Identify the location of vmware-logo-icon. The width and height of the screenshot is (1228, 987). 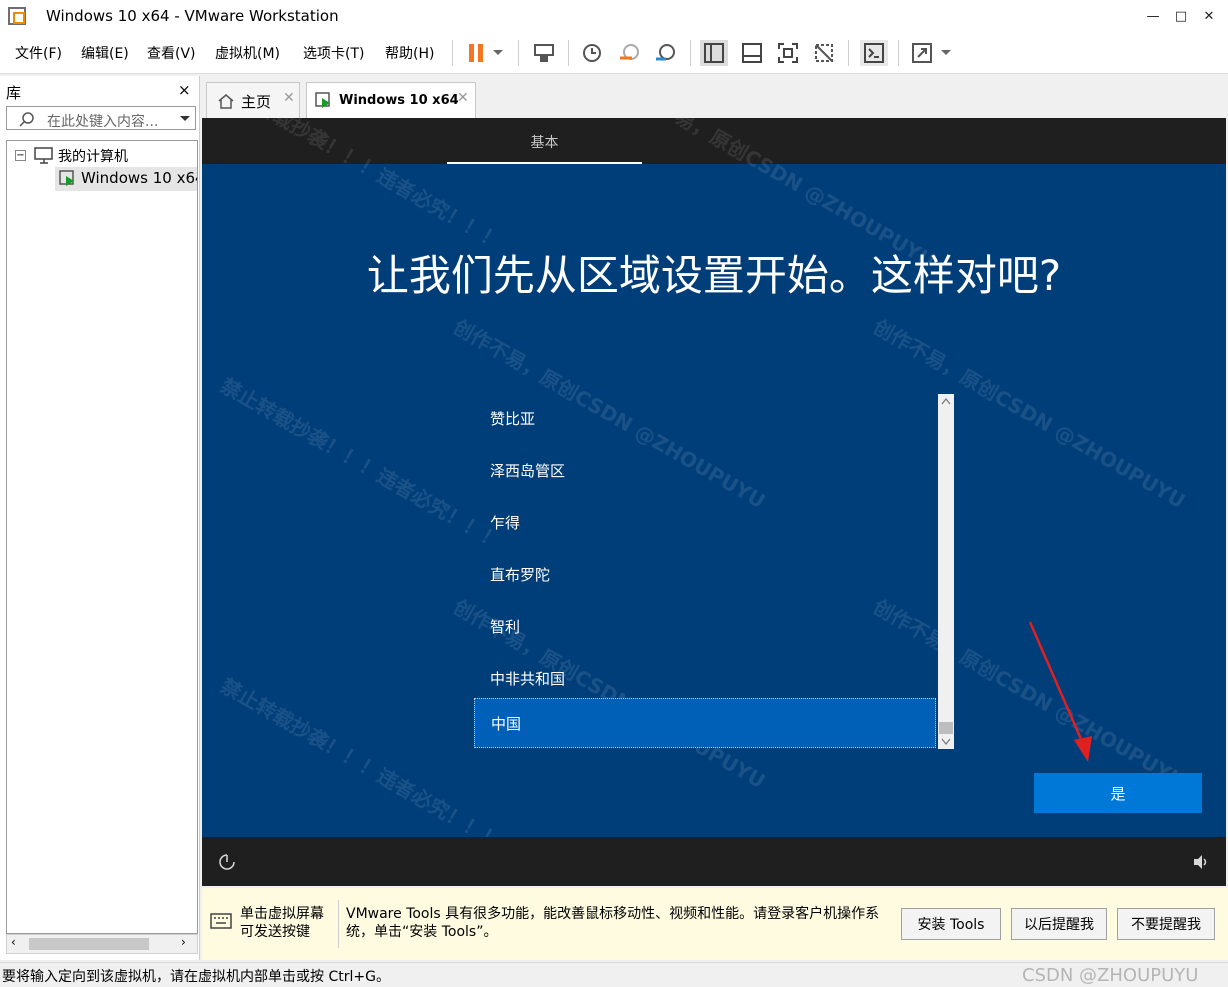
(17, 16).